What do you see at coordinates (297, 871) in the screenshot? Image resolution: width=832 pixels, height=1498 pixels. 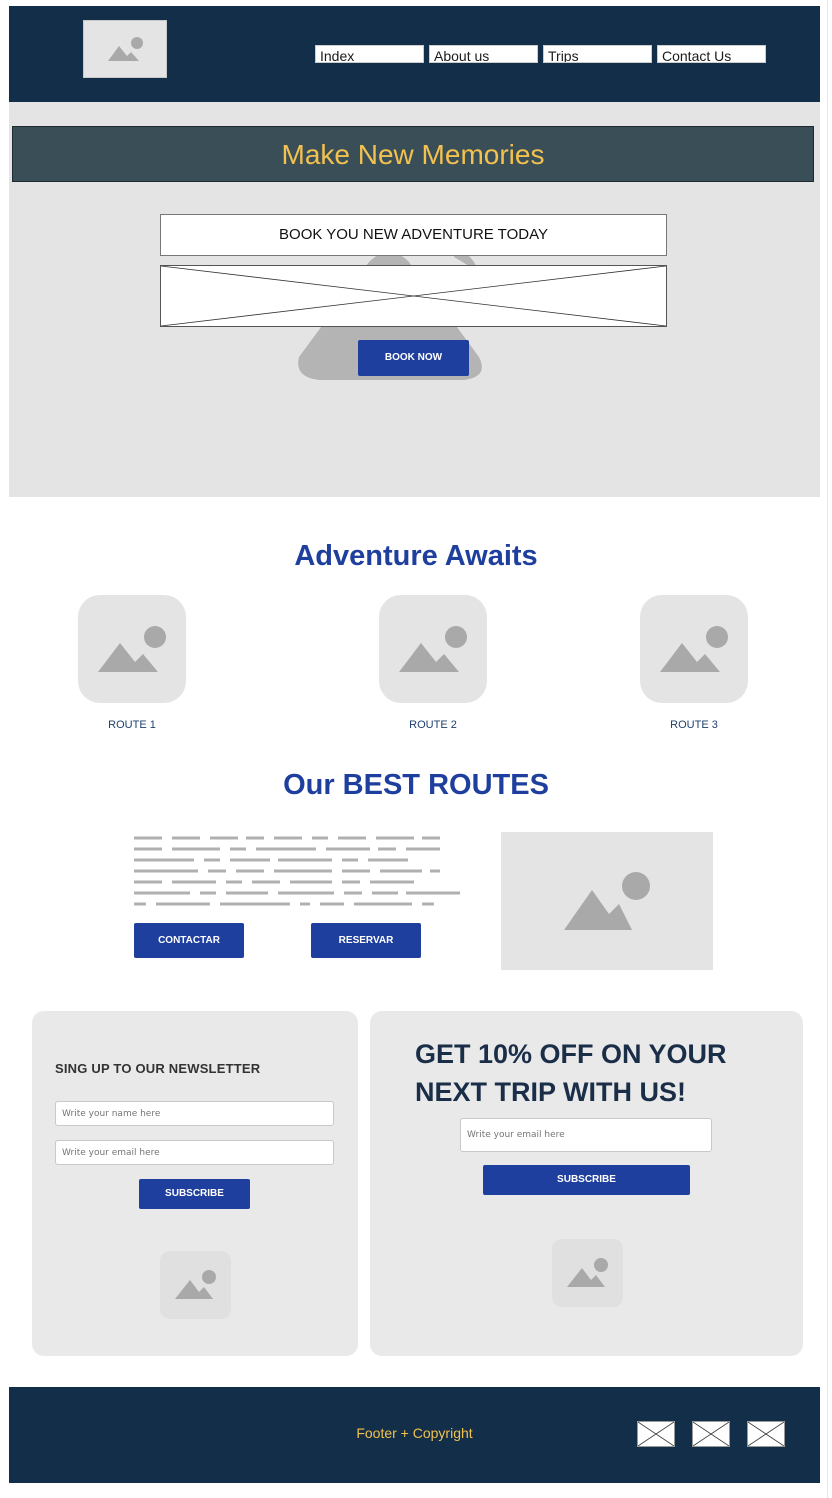 I see `routes-text-placeholder` at bounding box center [297, 871].